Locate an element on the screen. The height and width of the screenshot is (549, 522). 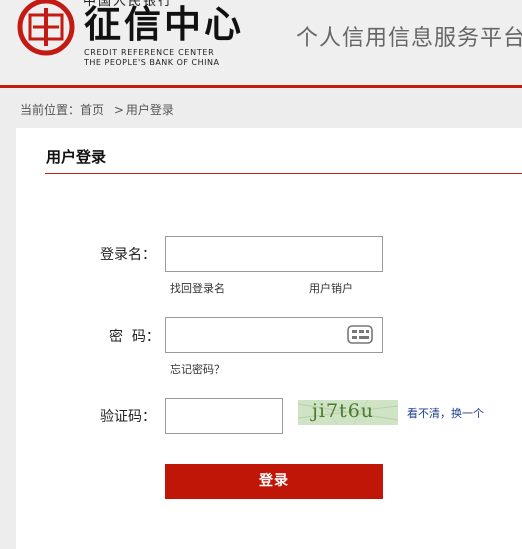
cancel-account-link: 用户销户 is located at coordinates (331, 288).